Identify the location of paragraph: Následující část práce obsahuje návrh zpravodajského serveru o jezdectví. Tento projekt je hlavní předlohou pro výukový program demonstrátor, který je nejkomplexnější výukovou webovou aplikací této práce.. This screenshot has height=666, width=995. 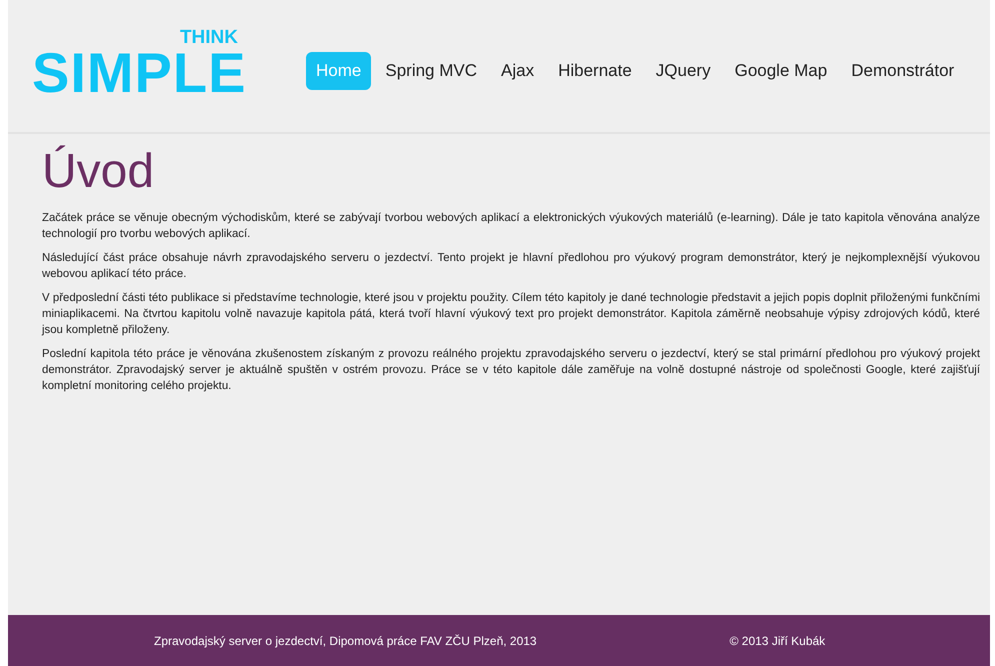
(511, 266).